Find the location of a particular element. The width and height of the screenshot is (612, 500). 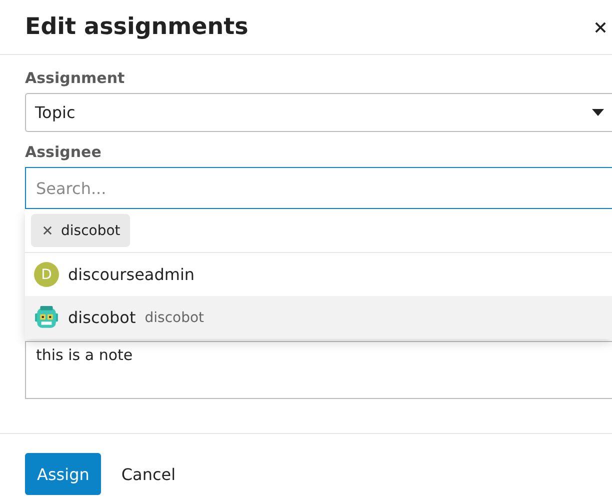

note-field: this is a note is located at coordinates (318, 370).